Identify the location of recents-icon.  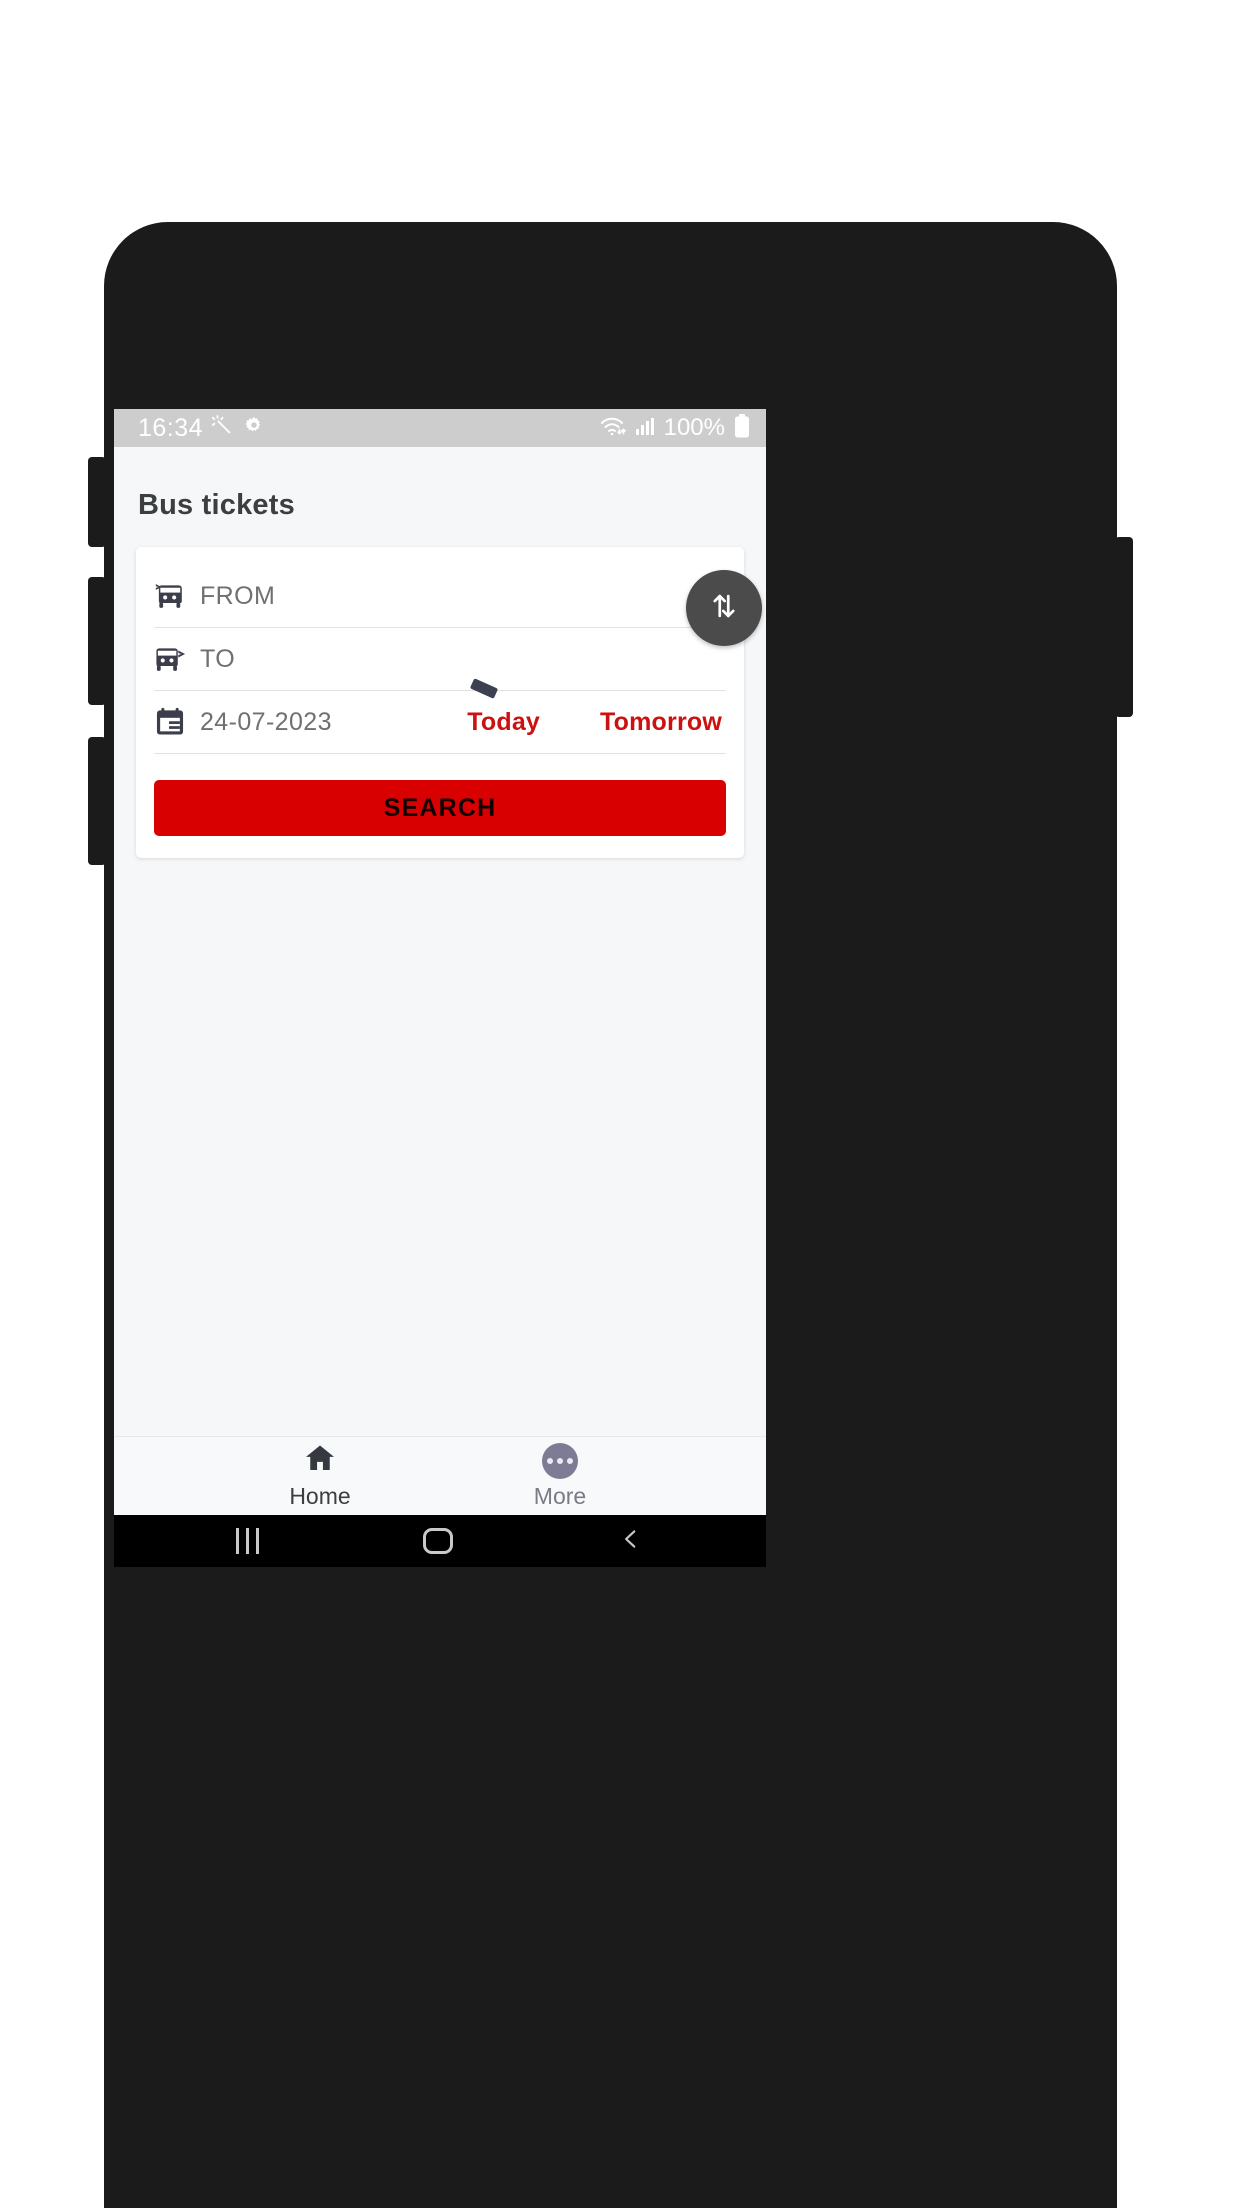
(248, 1541).